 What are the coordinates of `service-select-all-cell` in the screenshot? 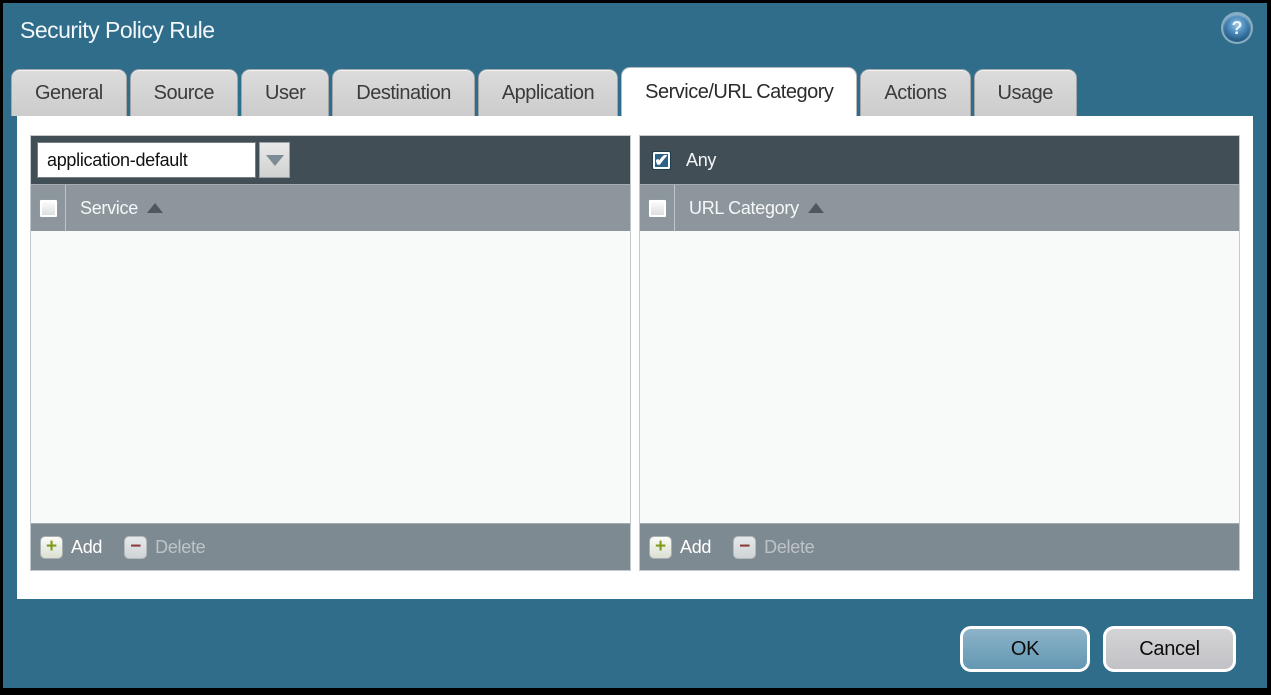 It's located at (48, 208).